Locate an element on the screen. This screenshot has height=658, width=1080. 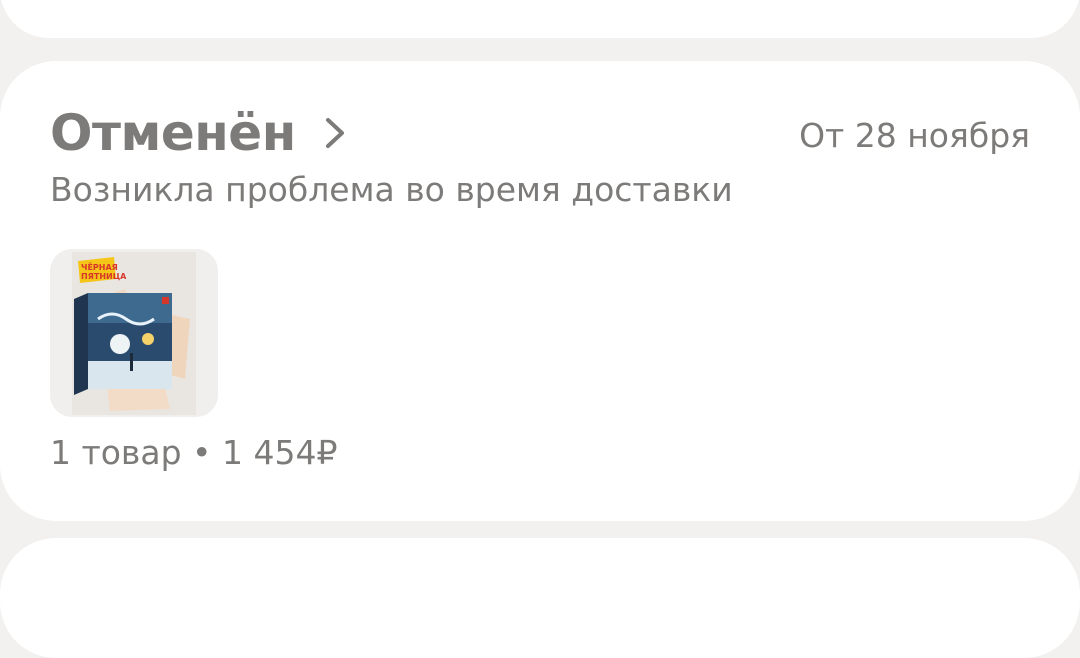
order-price: 1 454₽ is located at coordinates (279, 452).